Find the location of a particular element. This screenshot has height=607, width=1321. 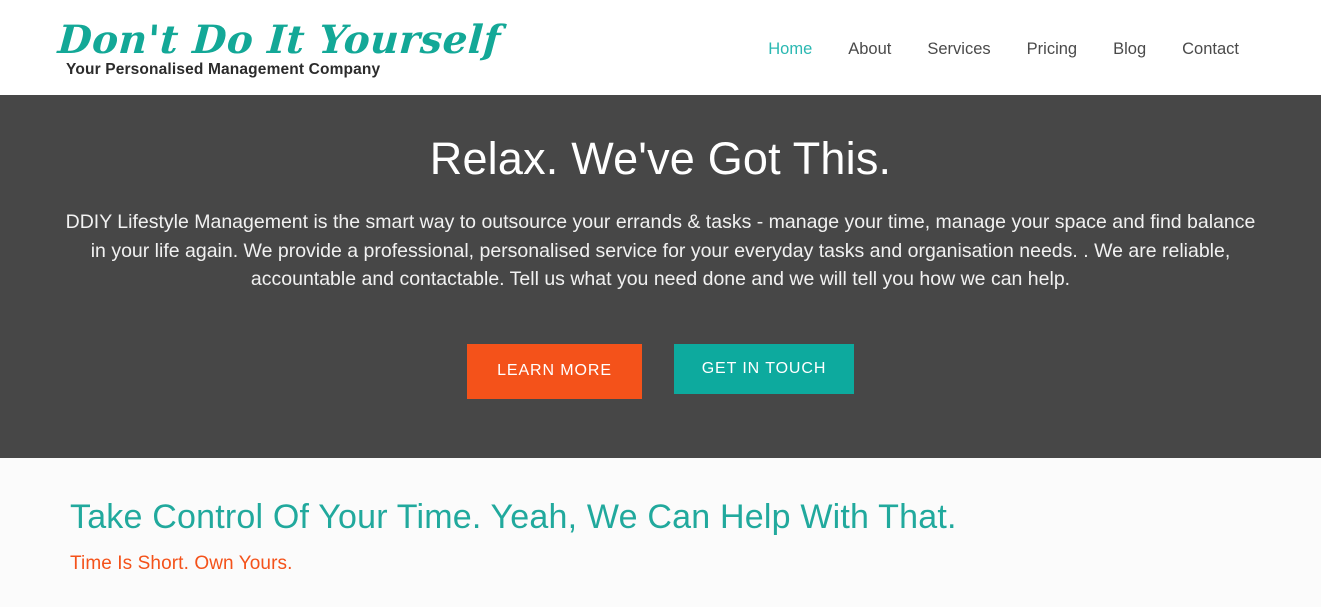

intro-subheading: Time Is Short. Own Yours. is located at coordinates (181, 563).